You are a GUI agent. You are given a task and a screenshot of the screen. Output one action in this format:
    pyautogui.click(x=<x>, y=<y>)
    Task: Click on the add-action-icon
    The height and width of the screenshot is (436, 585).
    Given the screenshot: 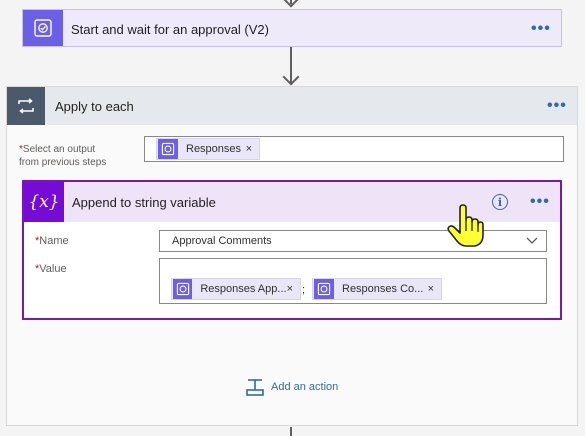 What is the action you would take?
    pyautogui.click(x=255, y=387)
    